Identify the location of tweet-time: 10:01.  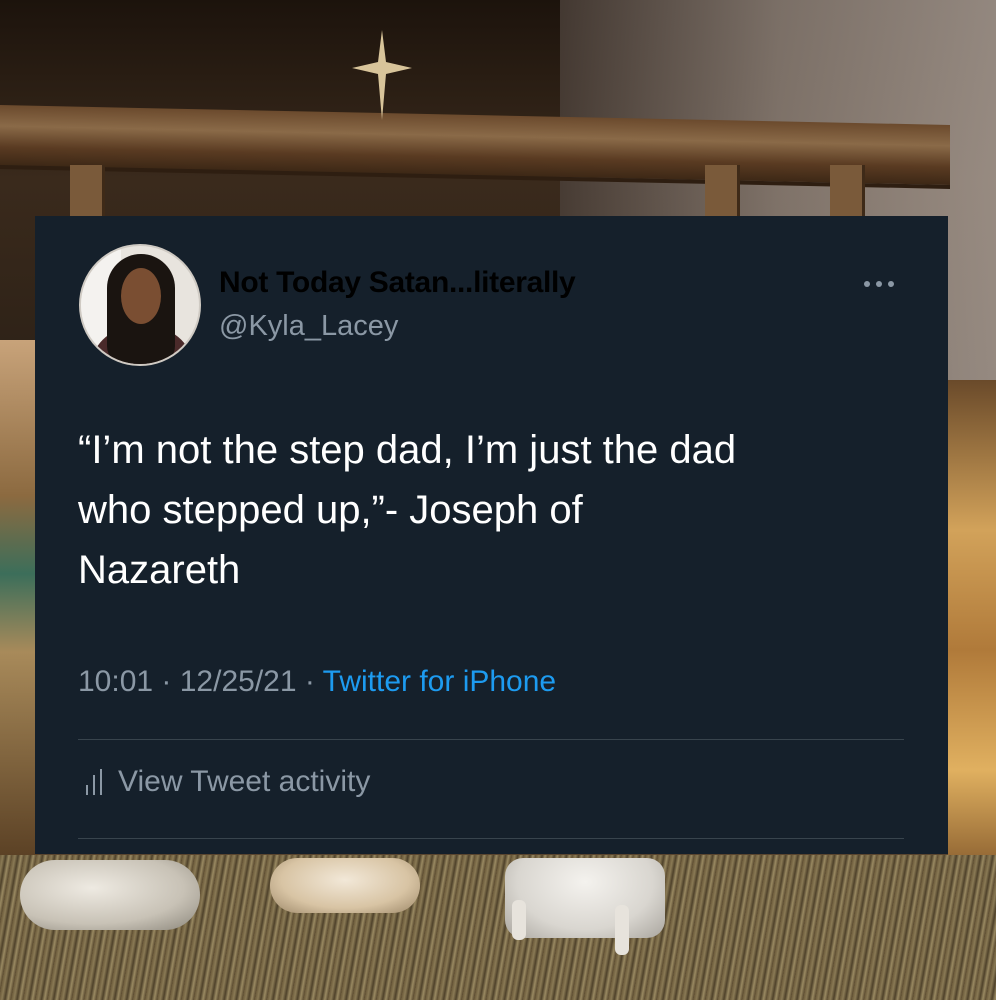
(115, 681).